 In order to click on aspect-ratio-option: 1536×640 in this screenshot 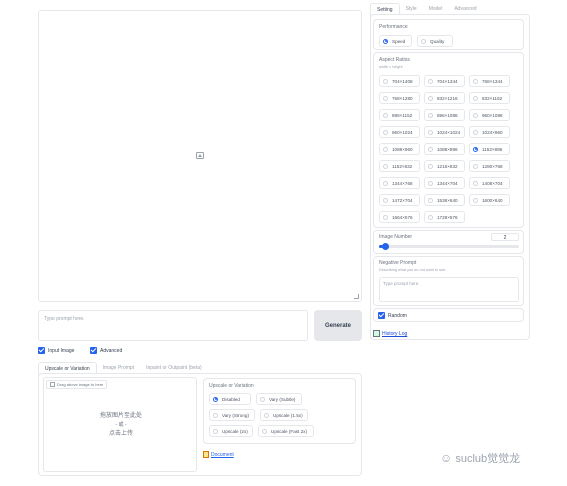, I will do `click(444, 200)`.